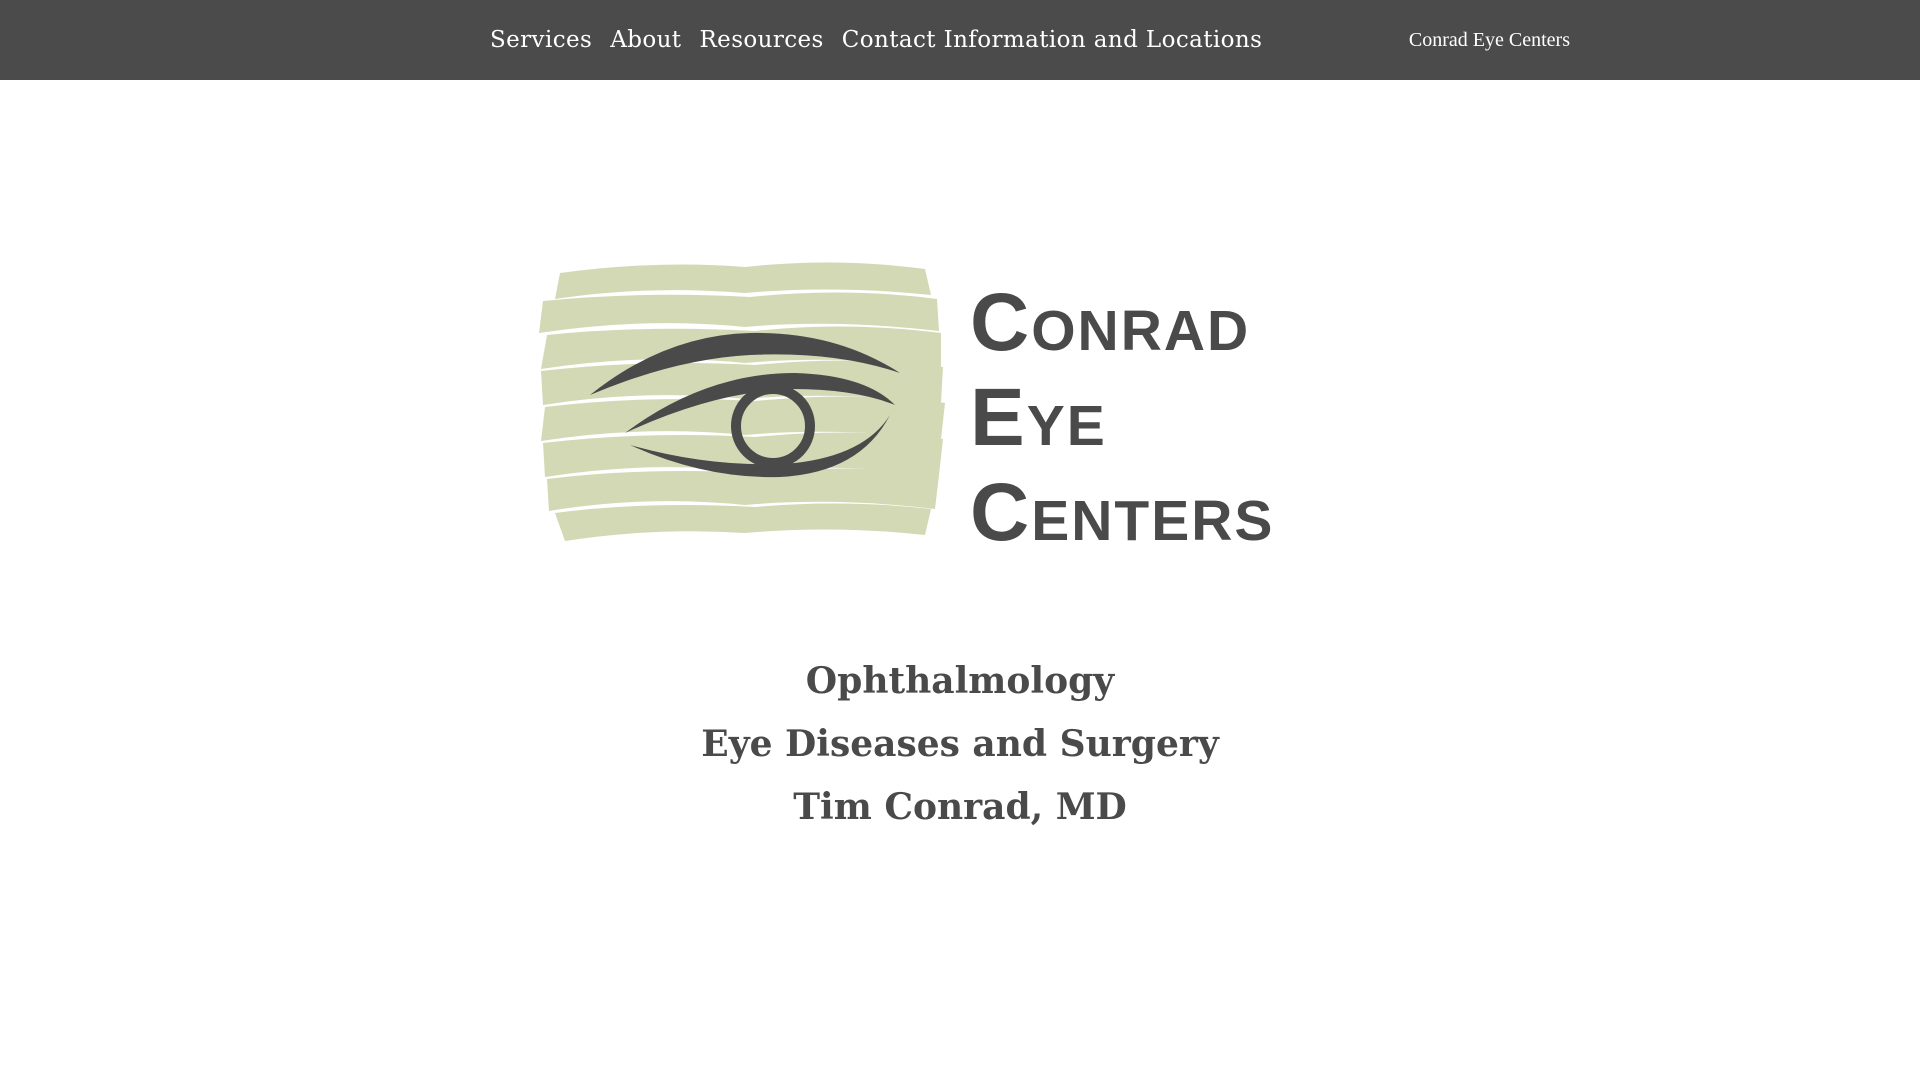 This screenshot has width=1920, height=1080. What do you see at coordinates (960, 807) in the screenshot?
I see `tagline-doctor: Tim Conrad, MD` at bounding box center [960, 807].